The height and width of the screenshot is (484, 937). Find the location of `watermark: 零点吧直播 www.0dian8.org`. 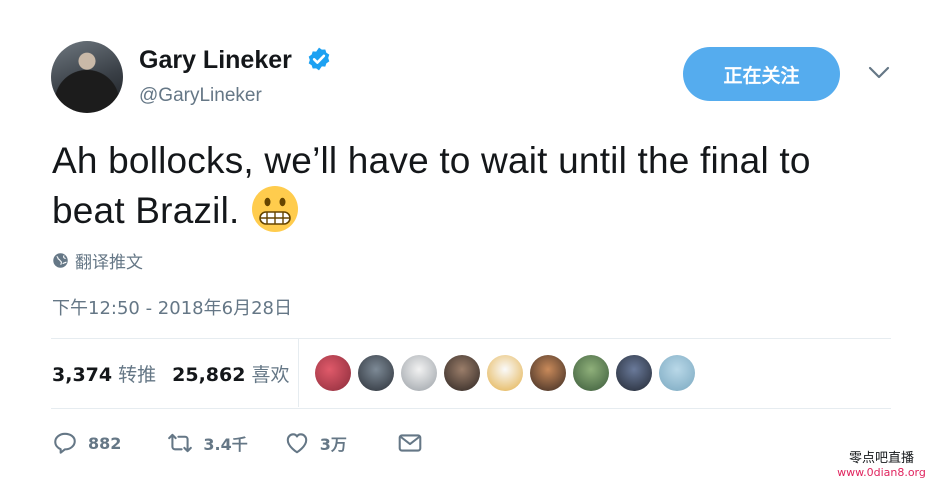

watermark: 零点吧直播 www.0dian8.org is located at coordinates (881, 463).